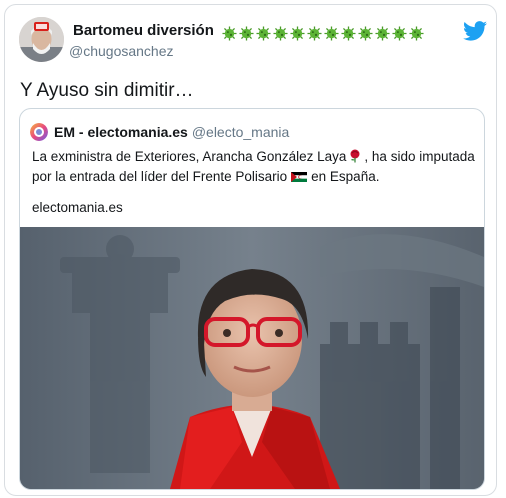  I want to click on avatar-portrait-image, so click(41, 39).